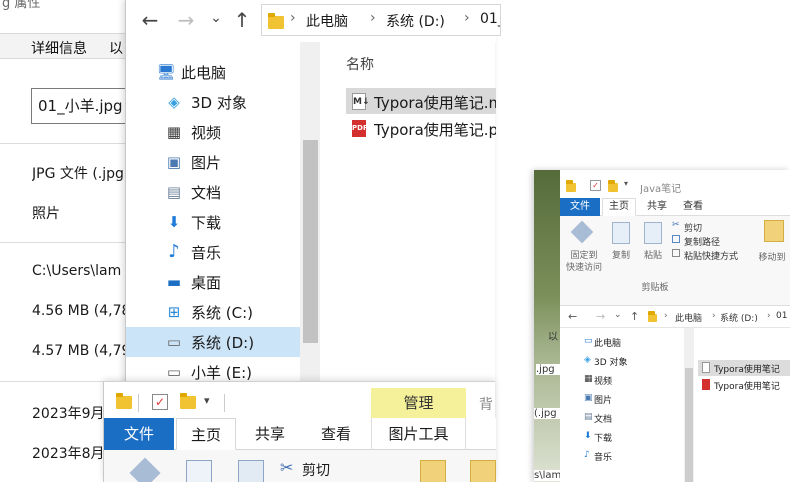 This screenshot has width=790, height=482. What do you see at coordinates (676, 253) in the screenshot?
I see `paste-shortcut-icon` at bounding box center [676, 253].